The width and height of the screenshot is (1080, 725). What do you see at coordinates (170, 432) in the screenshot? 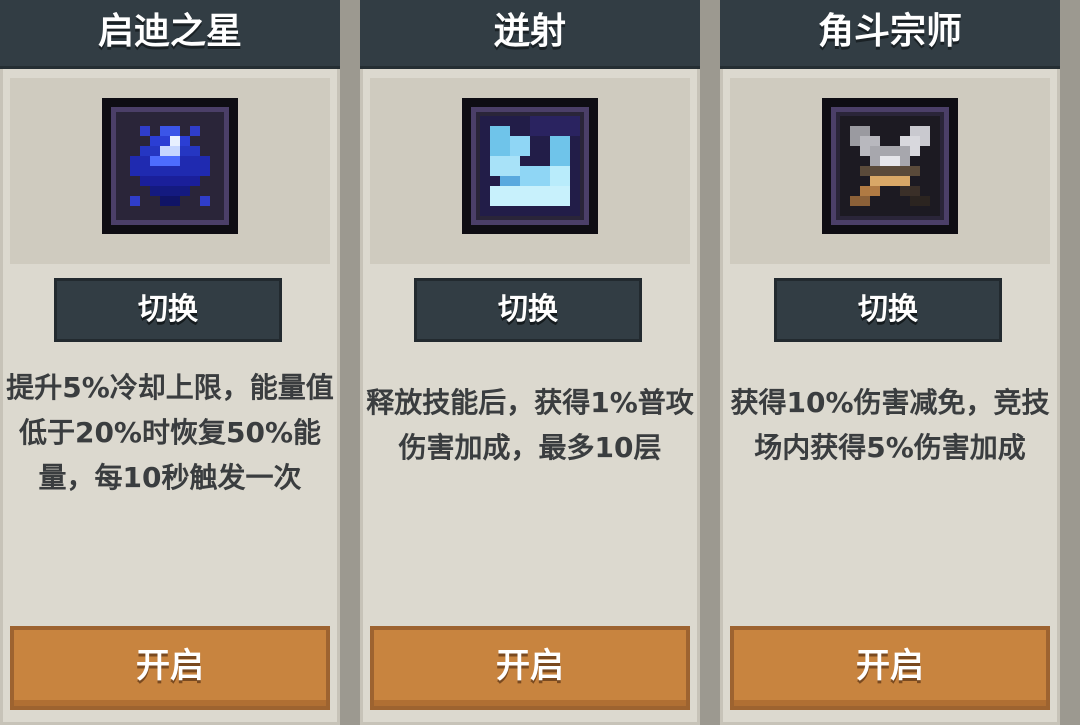
I see `talent-description: 提升5%冷却上限，能量值低于20%时恢复50%能量，每10秒触发一次` at bounding box center [170, 432].